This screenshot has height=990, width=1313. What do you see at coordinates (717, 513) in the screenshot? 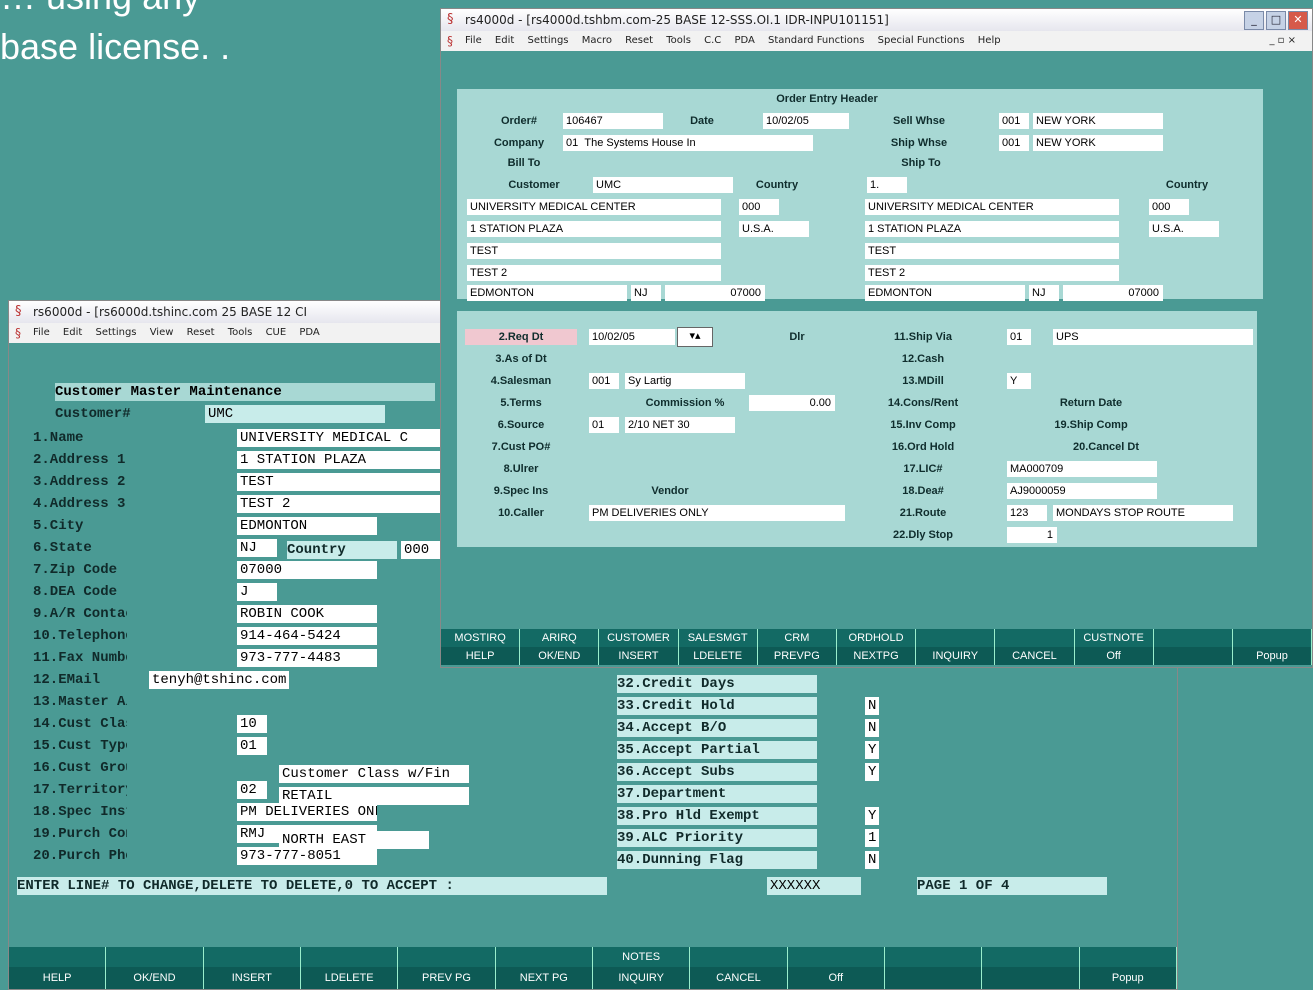
I see `spec-ins-field: PM DELIVERIES ONLY` at bounding box center [717, 513].